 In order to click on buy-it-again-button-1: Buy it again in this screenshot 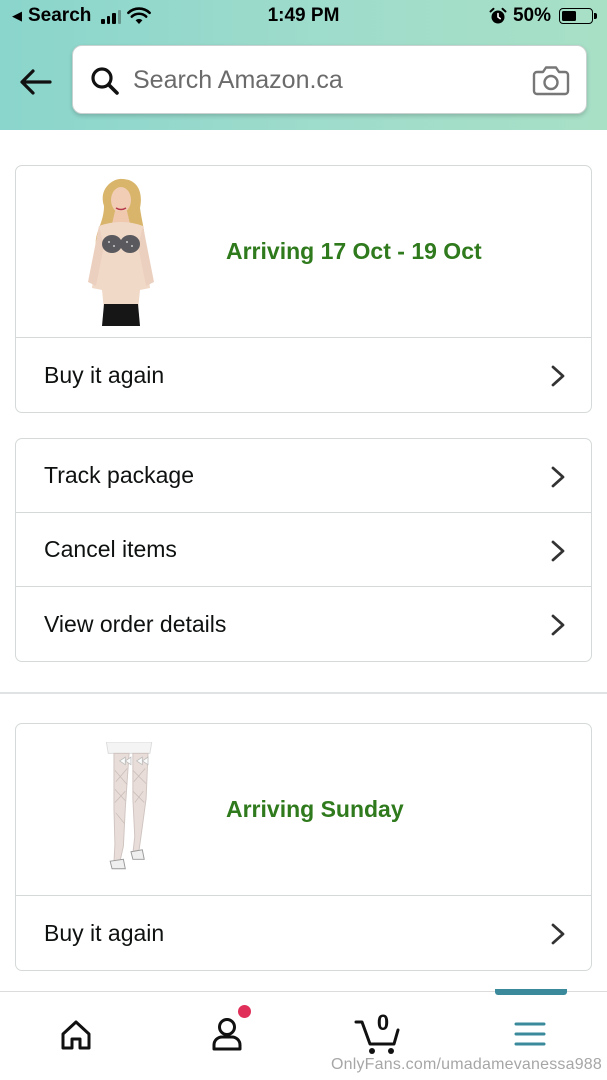, I will do `click(303, 375)`.